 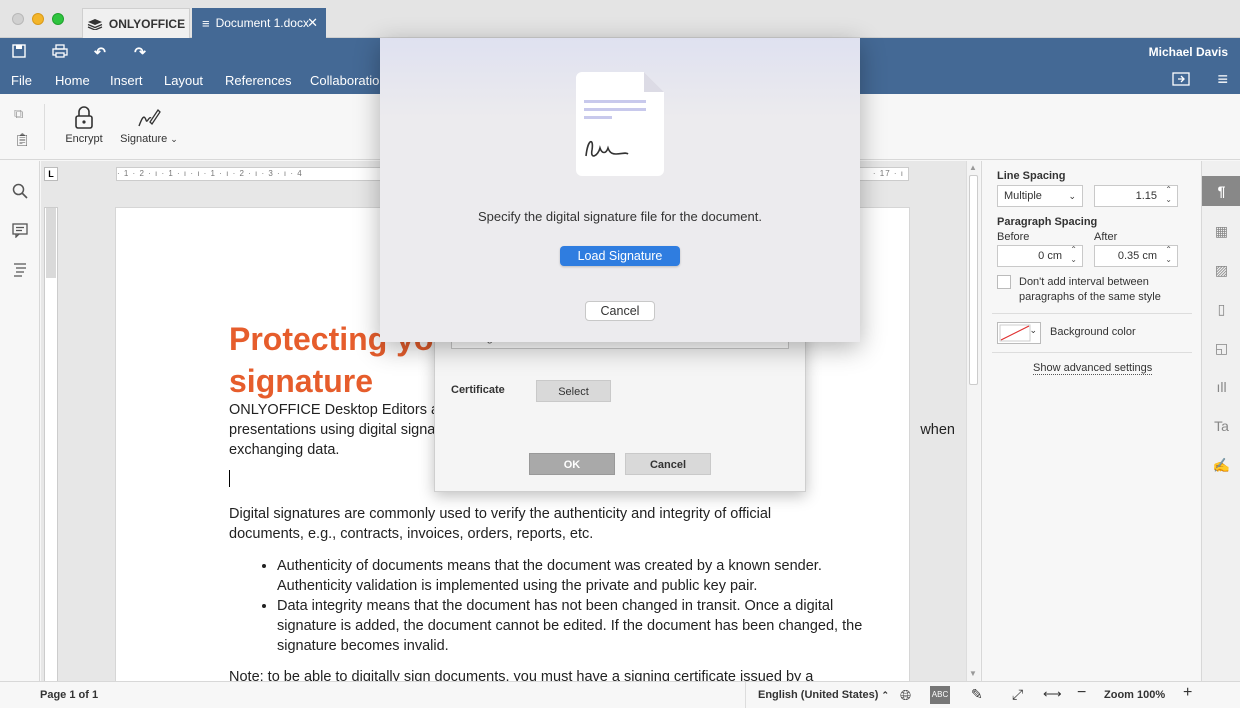 What do you see at coordinates (149, 125) in the screenshot?
I see `signature-button: Signature ⌄` at bounding box center [149, 125].